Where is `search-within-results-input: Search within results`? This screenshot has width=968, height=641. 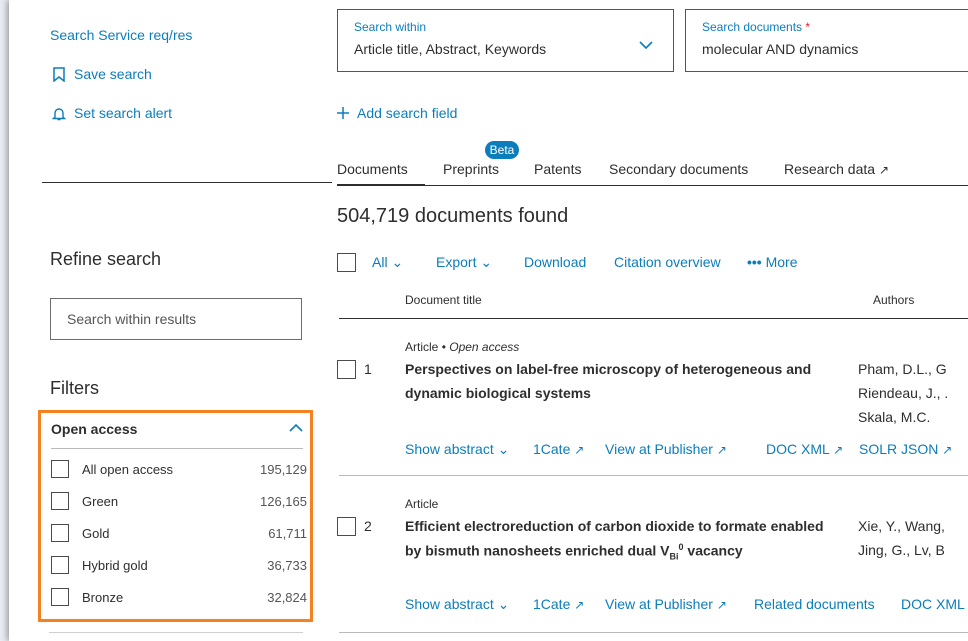
search-within-results-input: Search within results is located at coordinates (176, 319).